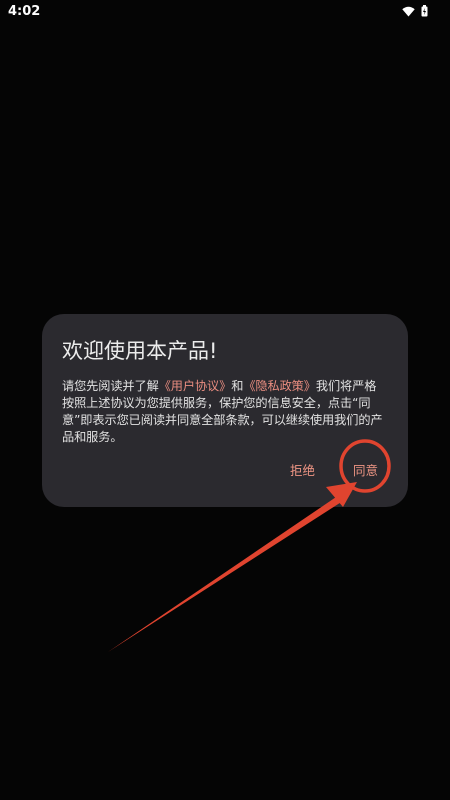 This screenshot has height=800, width=450. I want to click on battery-icon, so click(424, 11).